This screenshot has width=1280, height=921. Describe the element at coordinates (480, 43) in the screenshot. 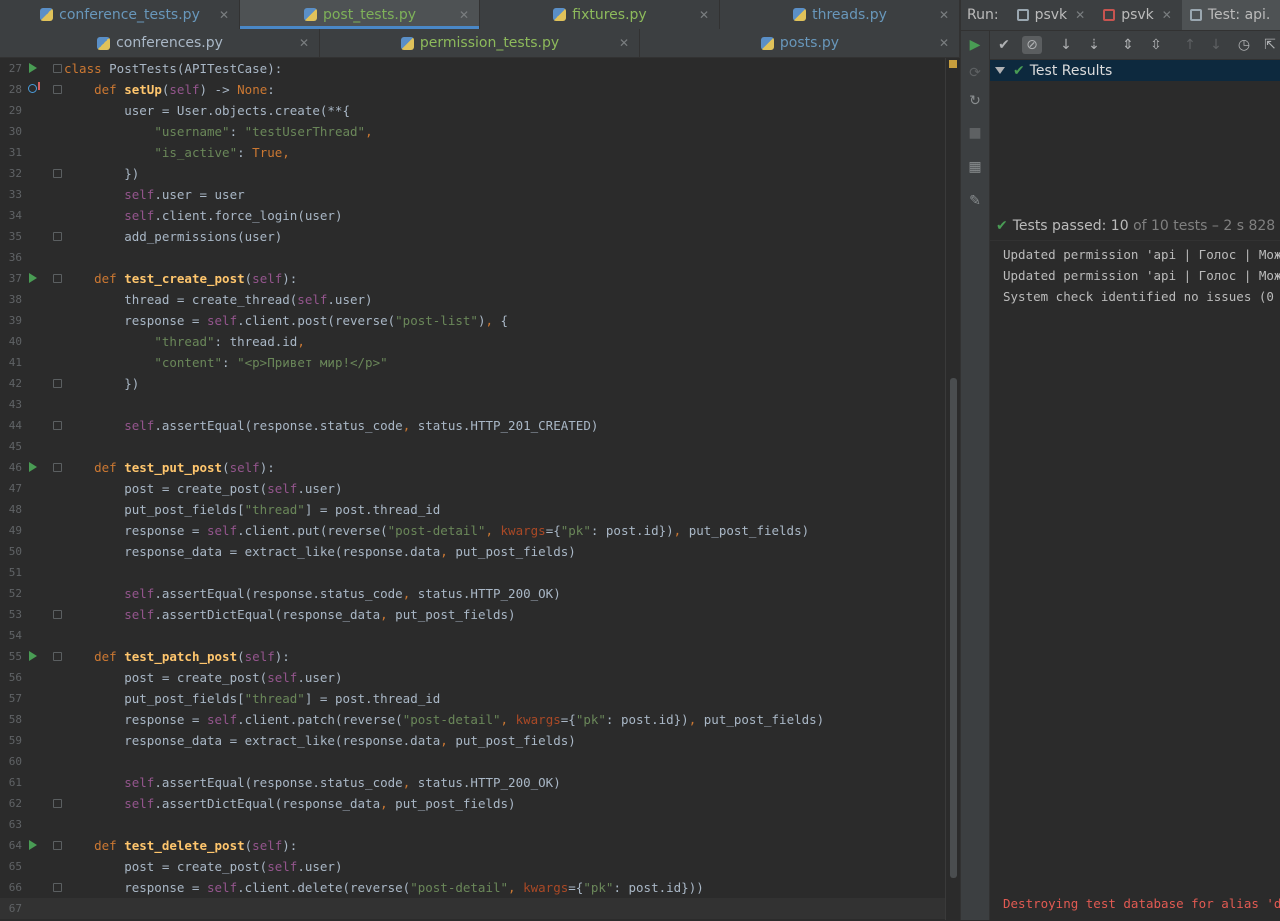

I see `editor-tab: permission_tests.py ✕` at that location.